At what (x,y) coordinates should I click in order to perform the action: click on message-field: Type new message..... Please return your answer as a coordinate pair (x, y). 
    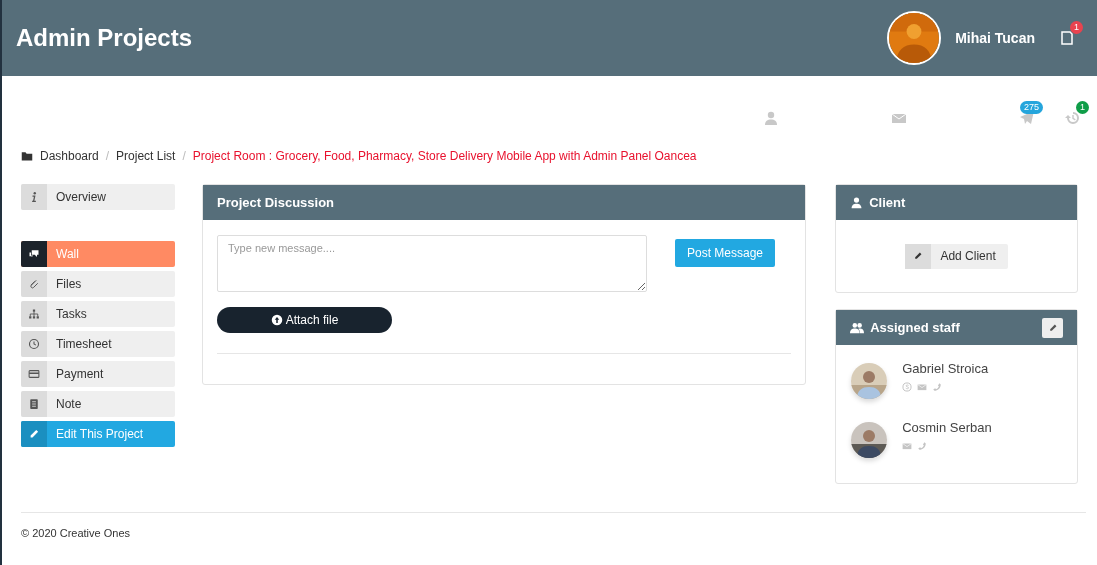
    Looking at the image, I should click on (432, 263).